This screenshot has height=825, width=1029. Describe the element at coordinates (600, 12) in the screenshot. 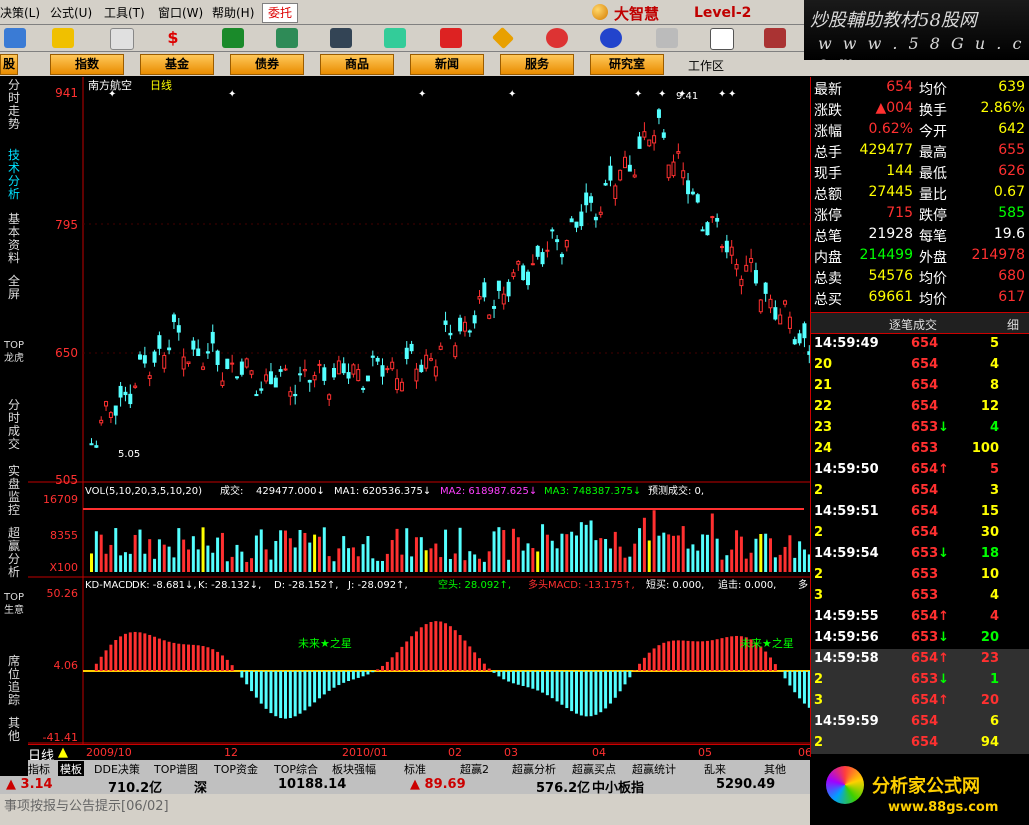

I see `globe-logo-icon` at that location.